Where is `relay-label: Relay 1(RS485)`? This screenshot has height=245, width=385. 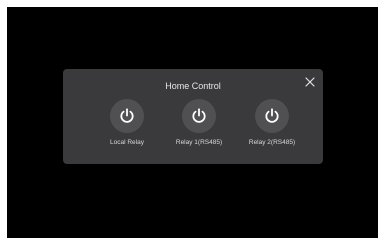 relay-label: Relay 1(RS485) is located at coordinates (199, 142).